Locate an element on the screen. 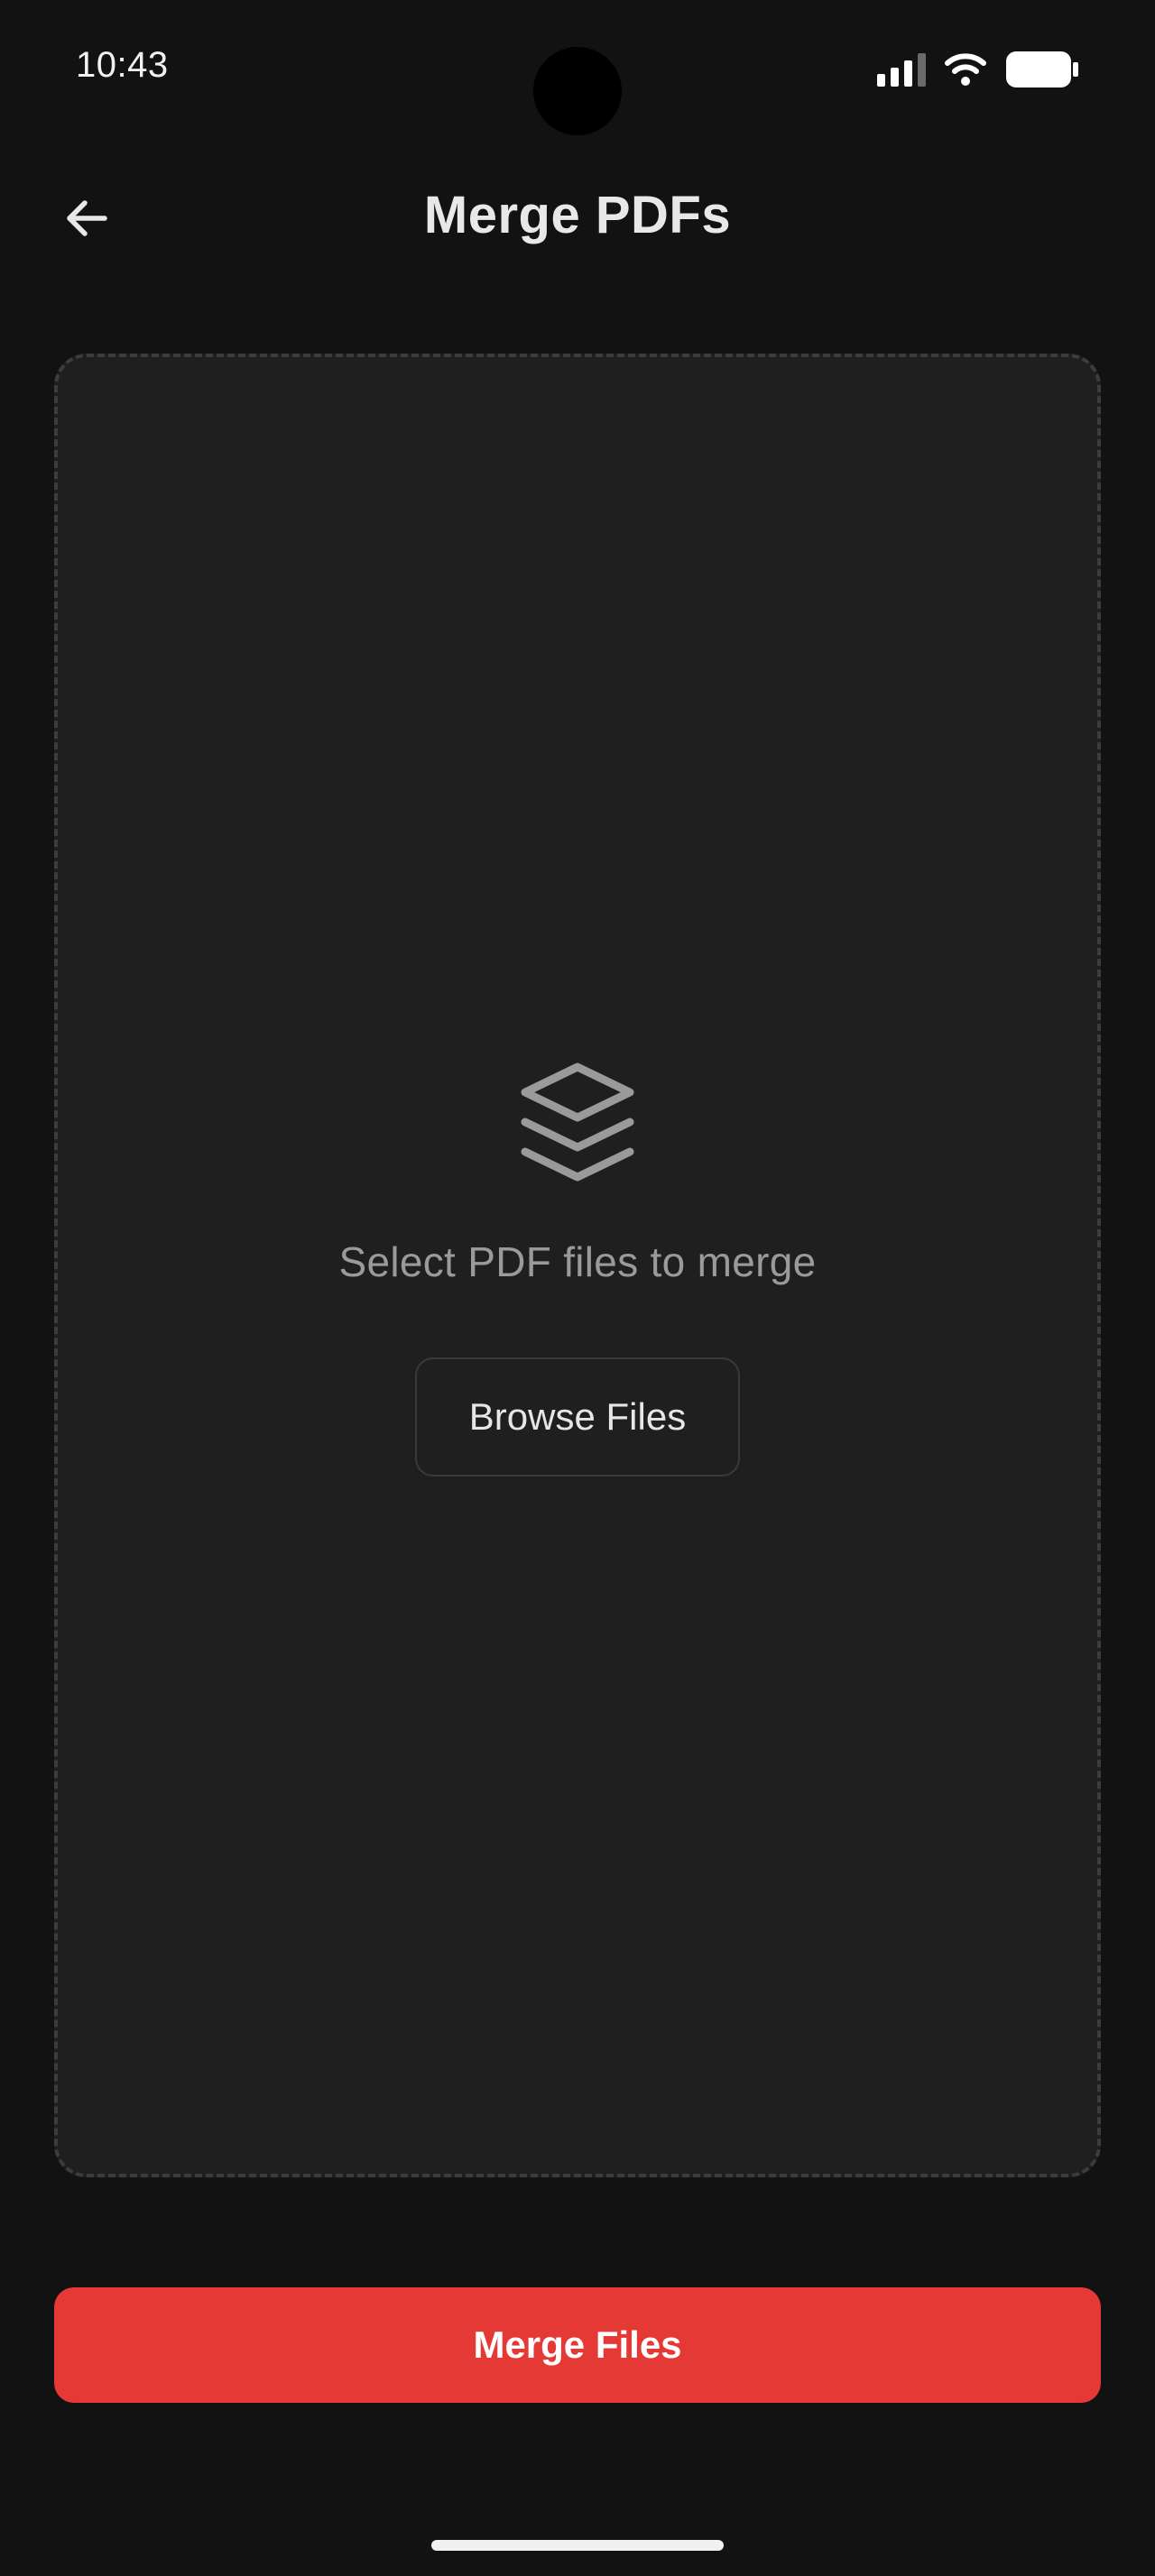 The image size is (1155, 2576). battery-icon is located at coordinates (1042, 69).